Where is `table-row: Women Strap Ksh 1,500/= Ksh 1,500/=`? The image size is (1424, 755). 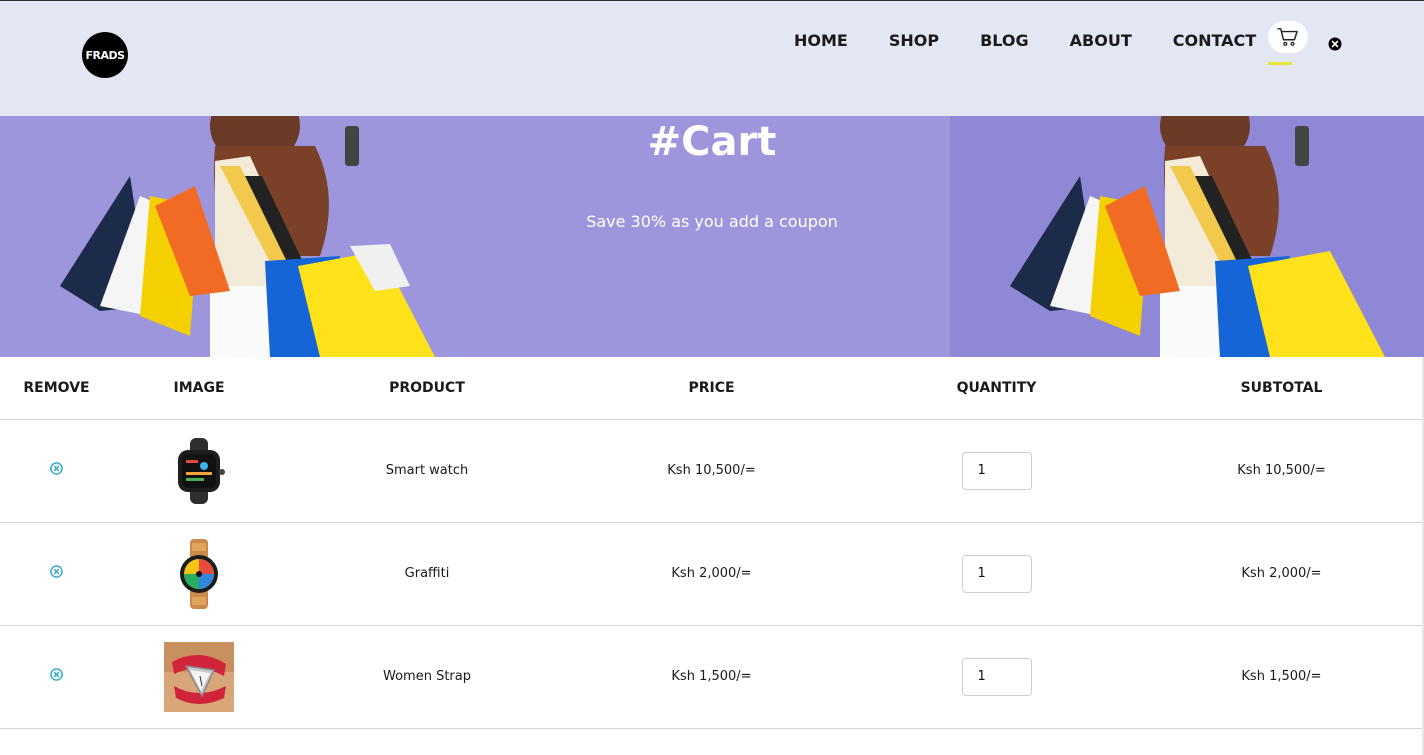
table-row: Women Strap Ksh 1,500/= Ksh 1,500/= is located at coordinates (712, 676).